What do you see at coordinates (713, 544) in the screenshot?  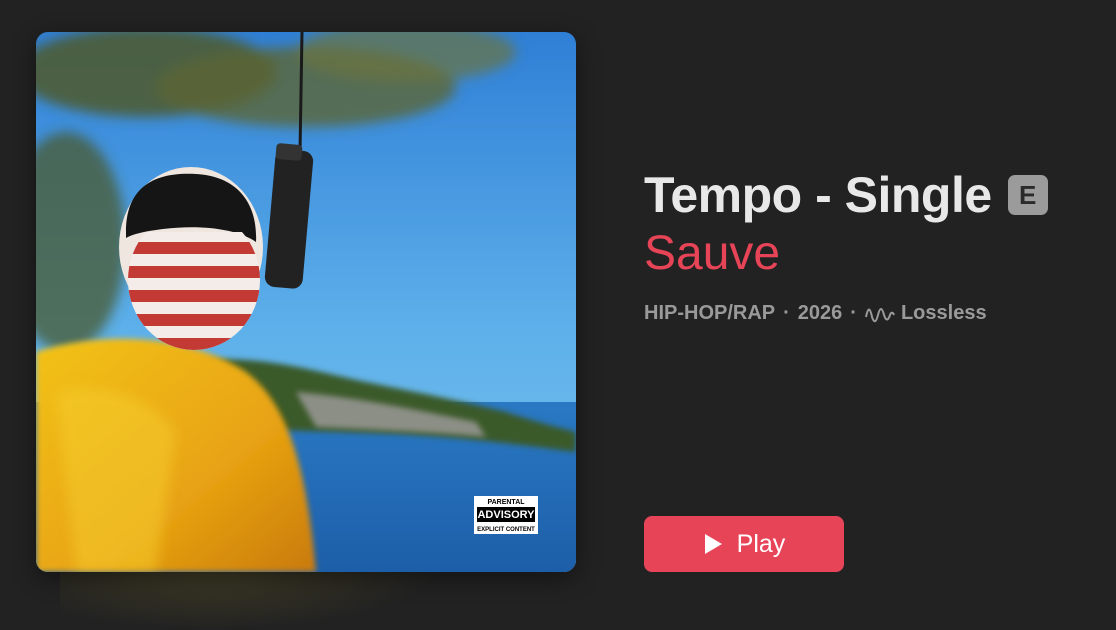 I see `play-icon` at bounding box center [713, 544].